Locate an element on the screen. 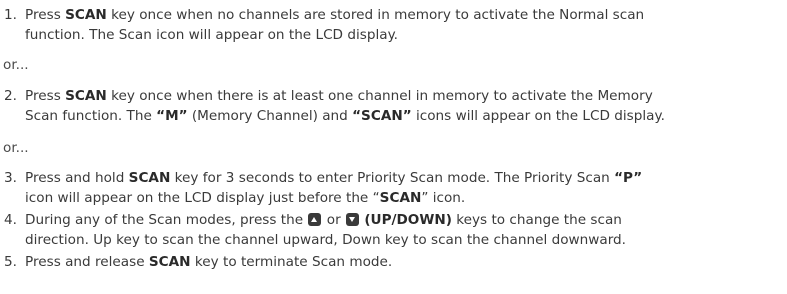 This screenshot has width=787, height=294. down-arrow-key-icon is located at coordinates (352, 219).